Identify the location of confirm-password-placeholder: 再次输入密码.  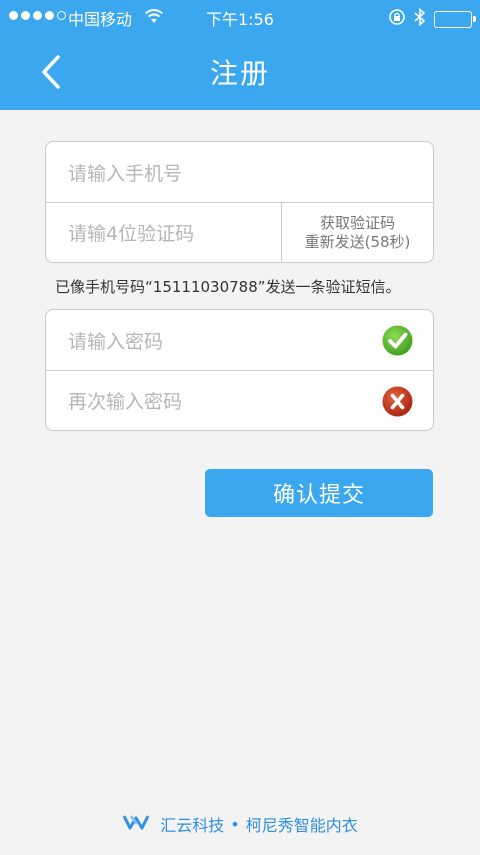
(125, 402).